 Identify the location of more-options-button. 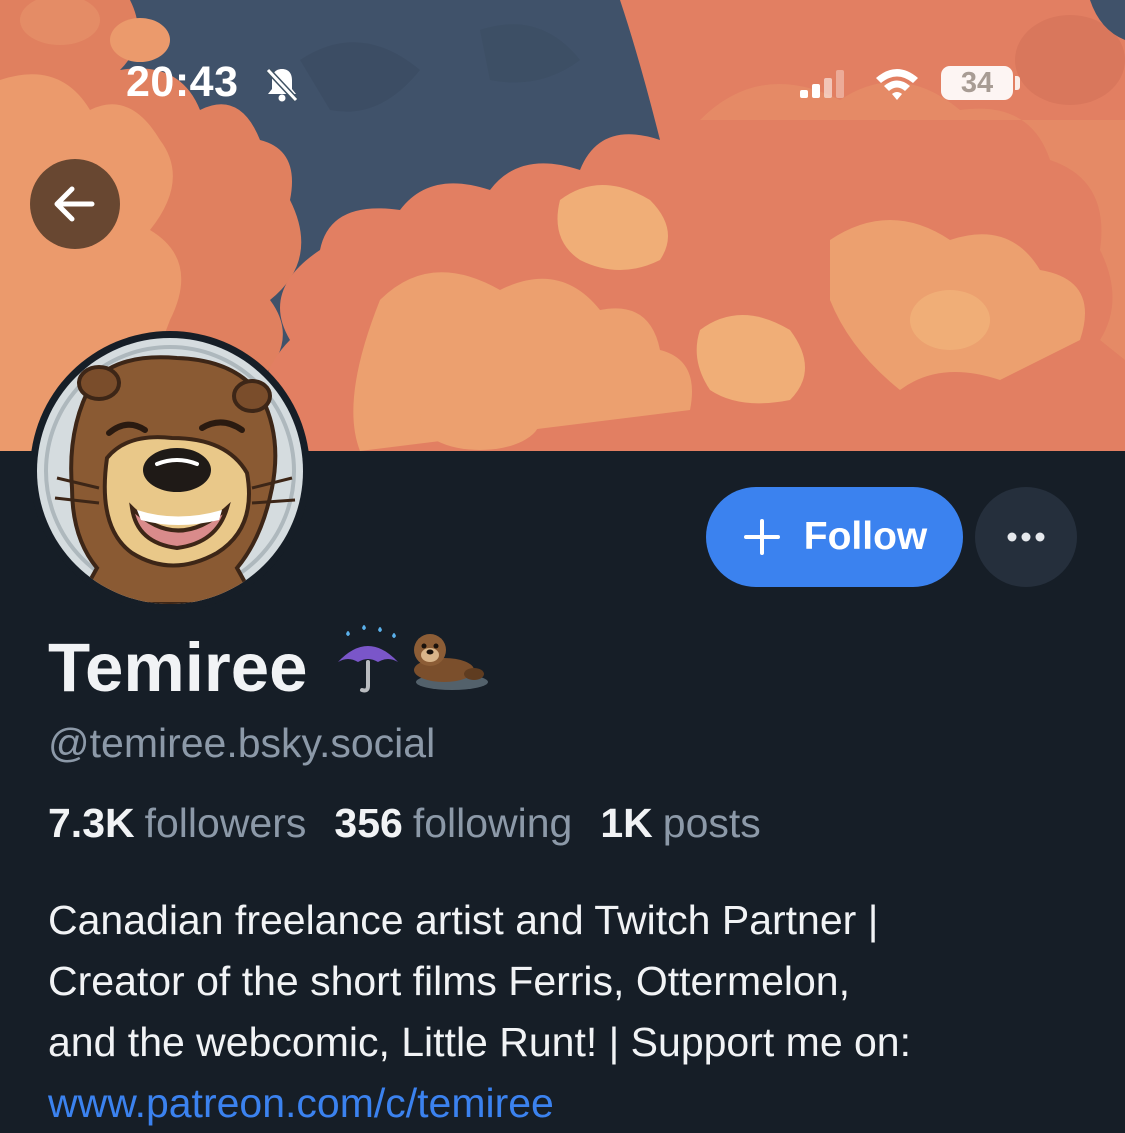
(1026, 537).